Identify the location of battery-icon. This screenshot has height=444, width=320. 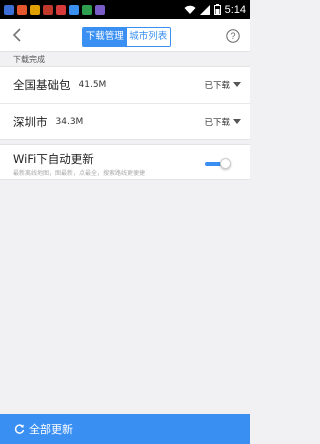
(217, 9).